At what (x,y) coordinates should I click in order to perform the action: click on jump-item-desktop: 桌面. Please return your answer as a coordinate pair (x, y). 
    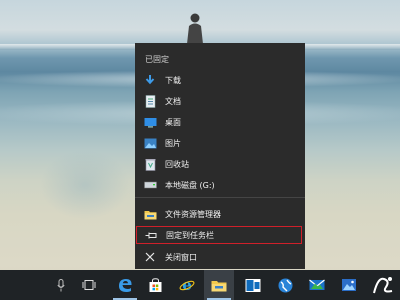
    Looking at the image, I should click on (220, 122).